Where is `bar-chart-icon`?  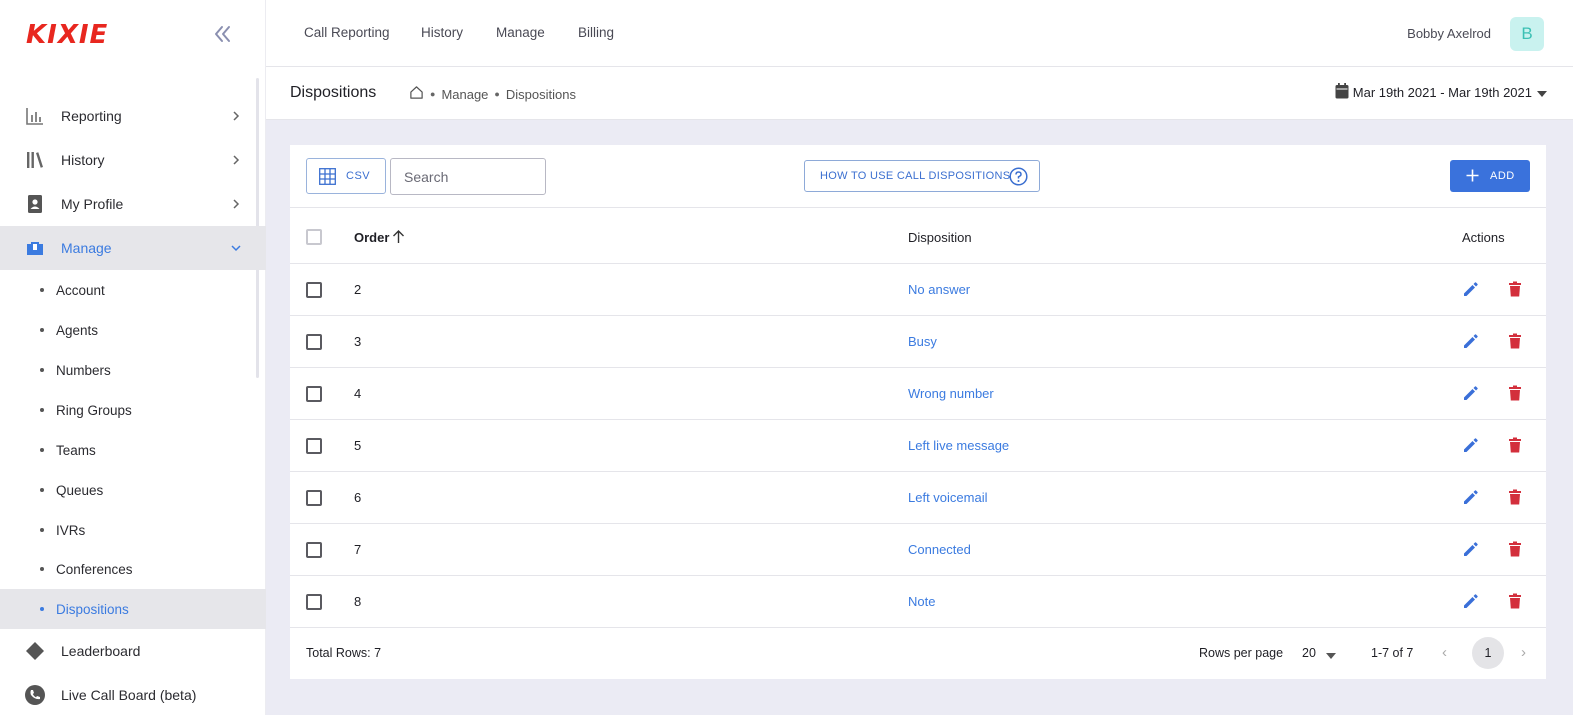
bar-chart-icon is located at coordinates (35, 116).